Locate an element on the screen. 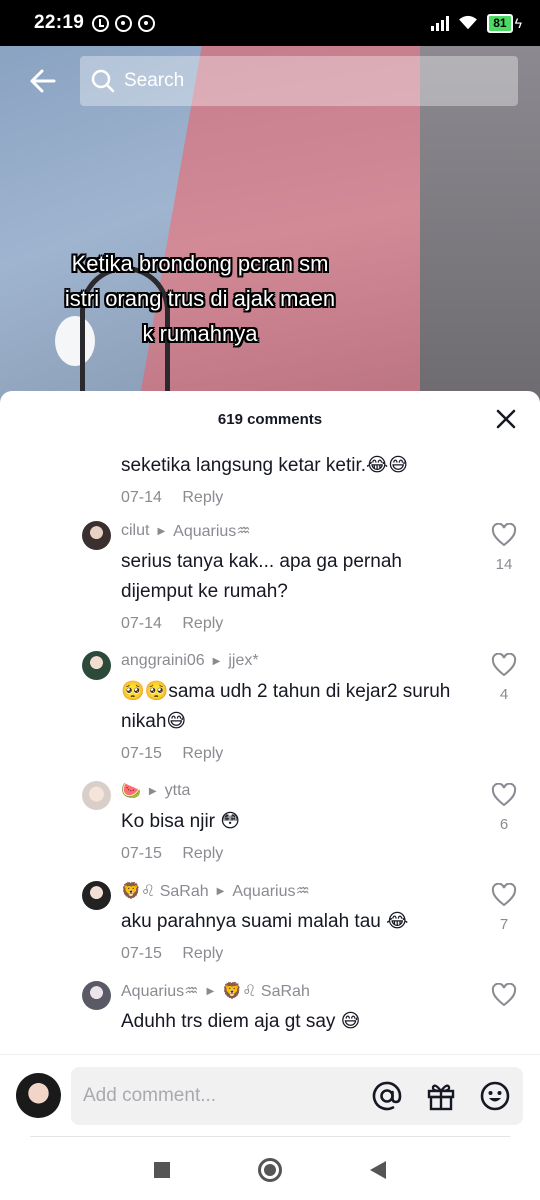 Image resolution: width=540 pixels, height=1200 pixels. battery-icon: 81 ϟ is located at coordinates (504, 23).